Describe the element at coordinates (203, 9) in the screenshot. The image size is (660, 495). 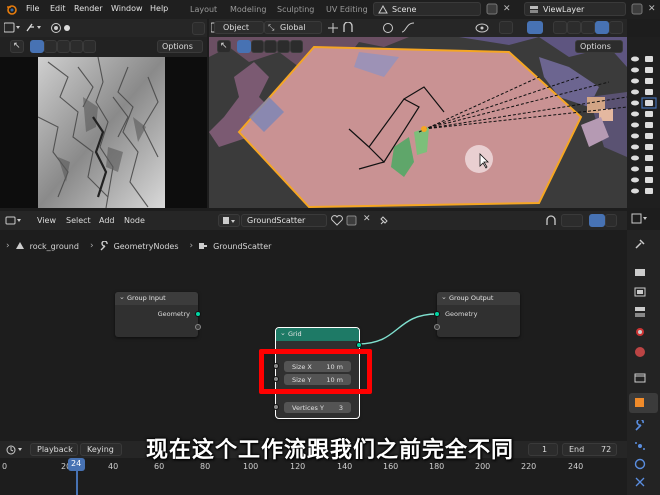
I see `tab-layout: Layout` at that location.